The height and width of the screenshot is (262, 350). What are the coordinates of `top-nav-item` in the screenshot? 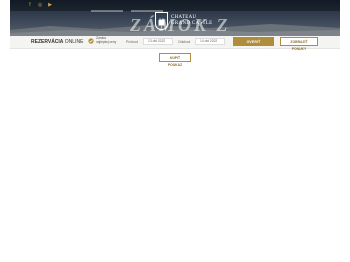 It's located at (107, 11).